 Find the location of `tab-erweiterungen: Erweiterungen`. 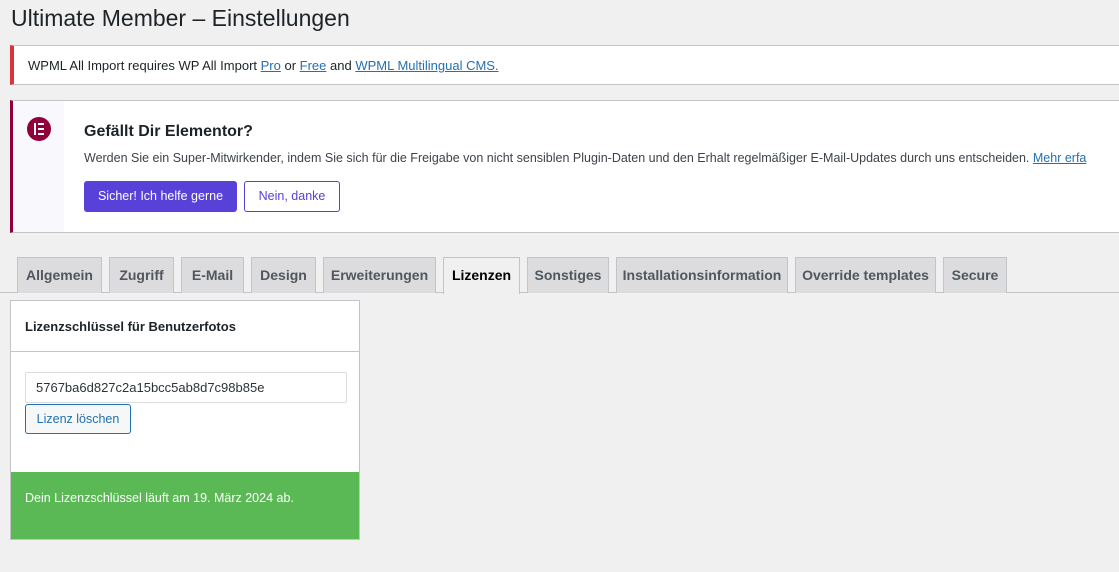

tab-erweiterungen: Erweiterungen is located at coordinates (379, 275).